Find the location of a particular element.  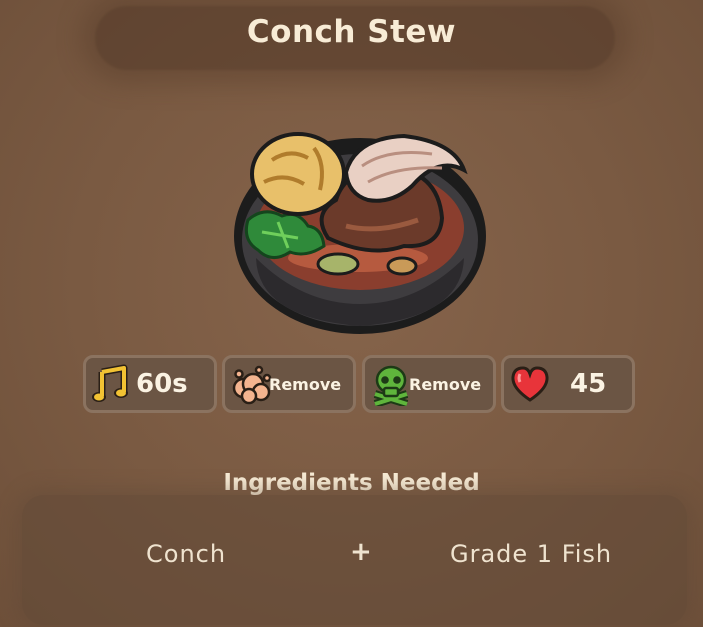

stat-row: 60s Remove Remove 45 is located at coordinates (363, 386).